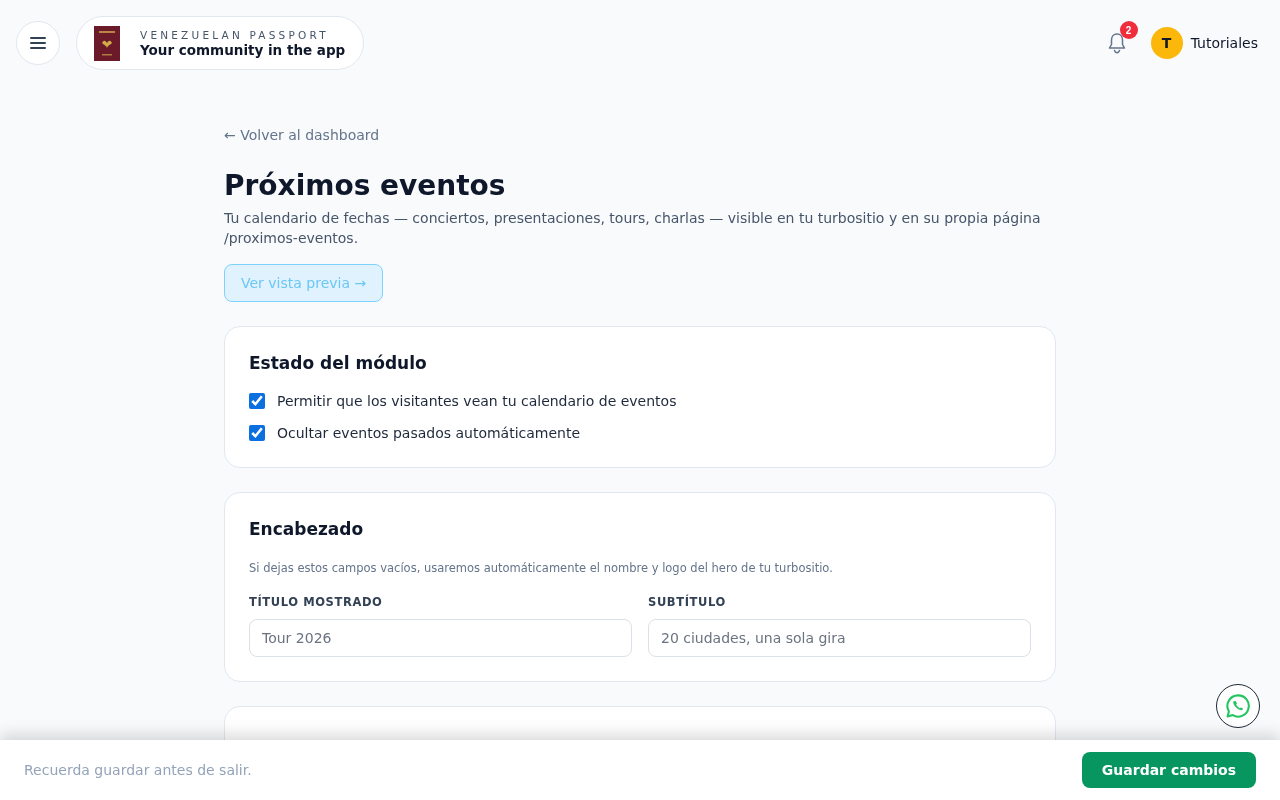 The width and height of the screenshot is (1280, 800). Describe the element at coordinates (307, 528) in the screenshot. I see `section-title: Encabezado` at that location.